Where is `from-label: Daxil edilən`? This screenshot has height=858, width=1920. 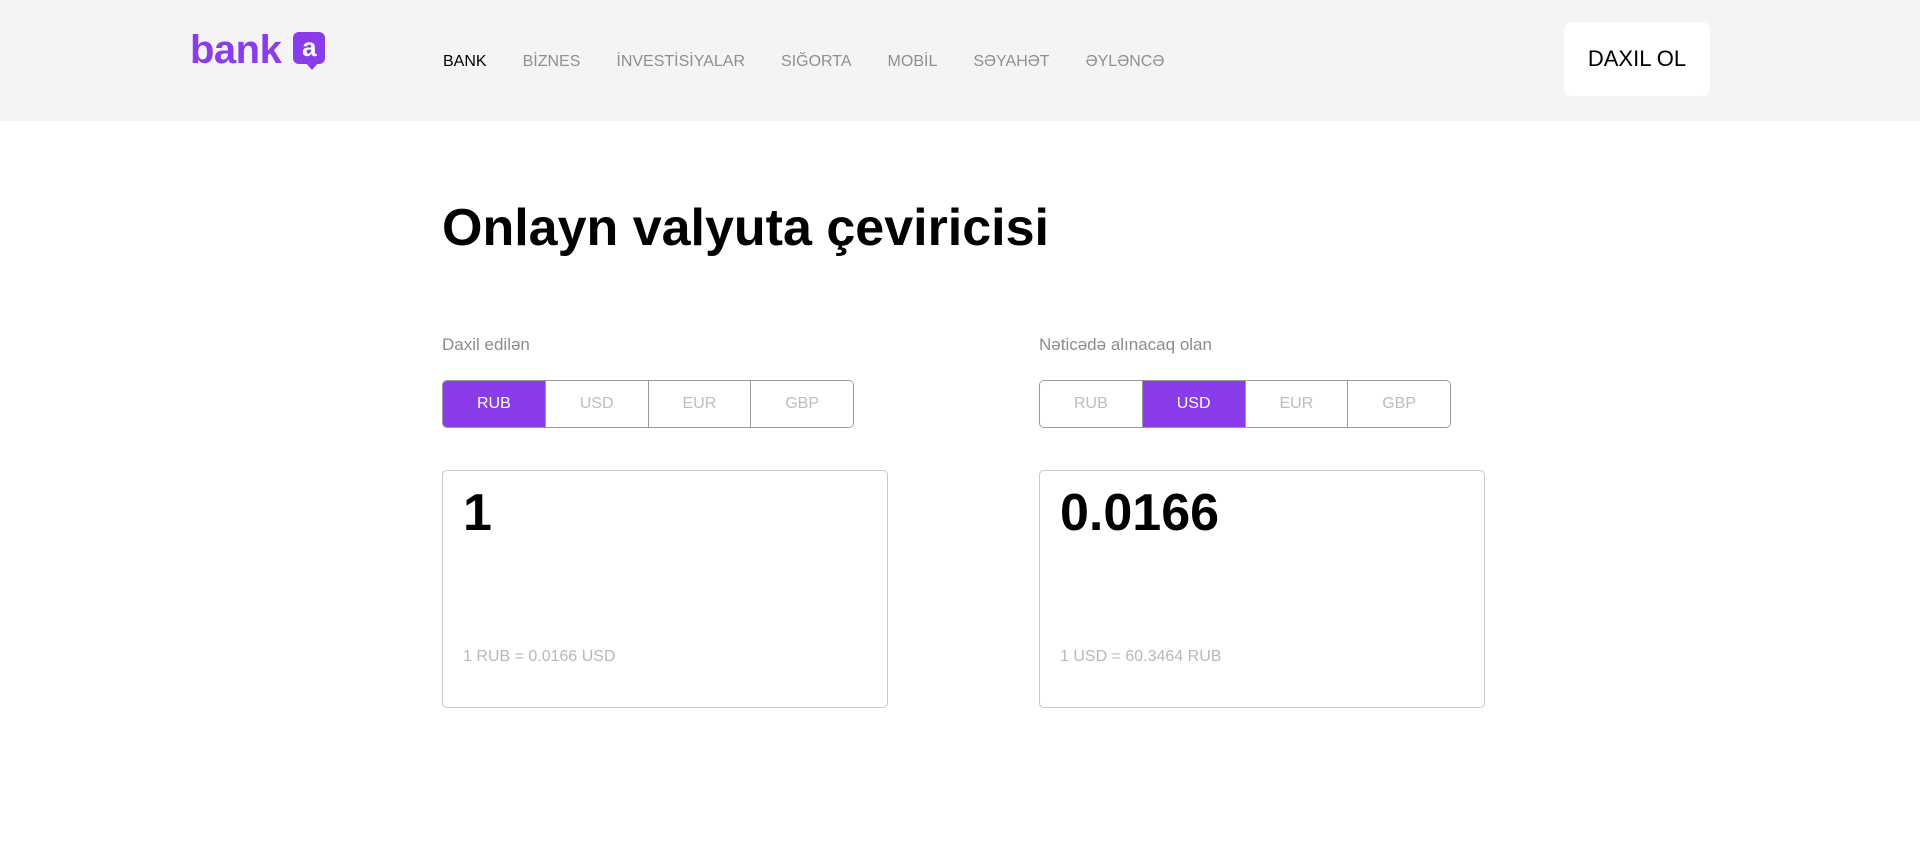
from-label: Daxil edilən is located at coordinates (486, 344).